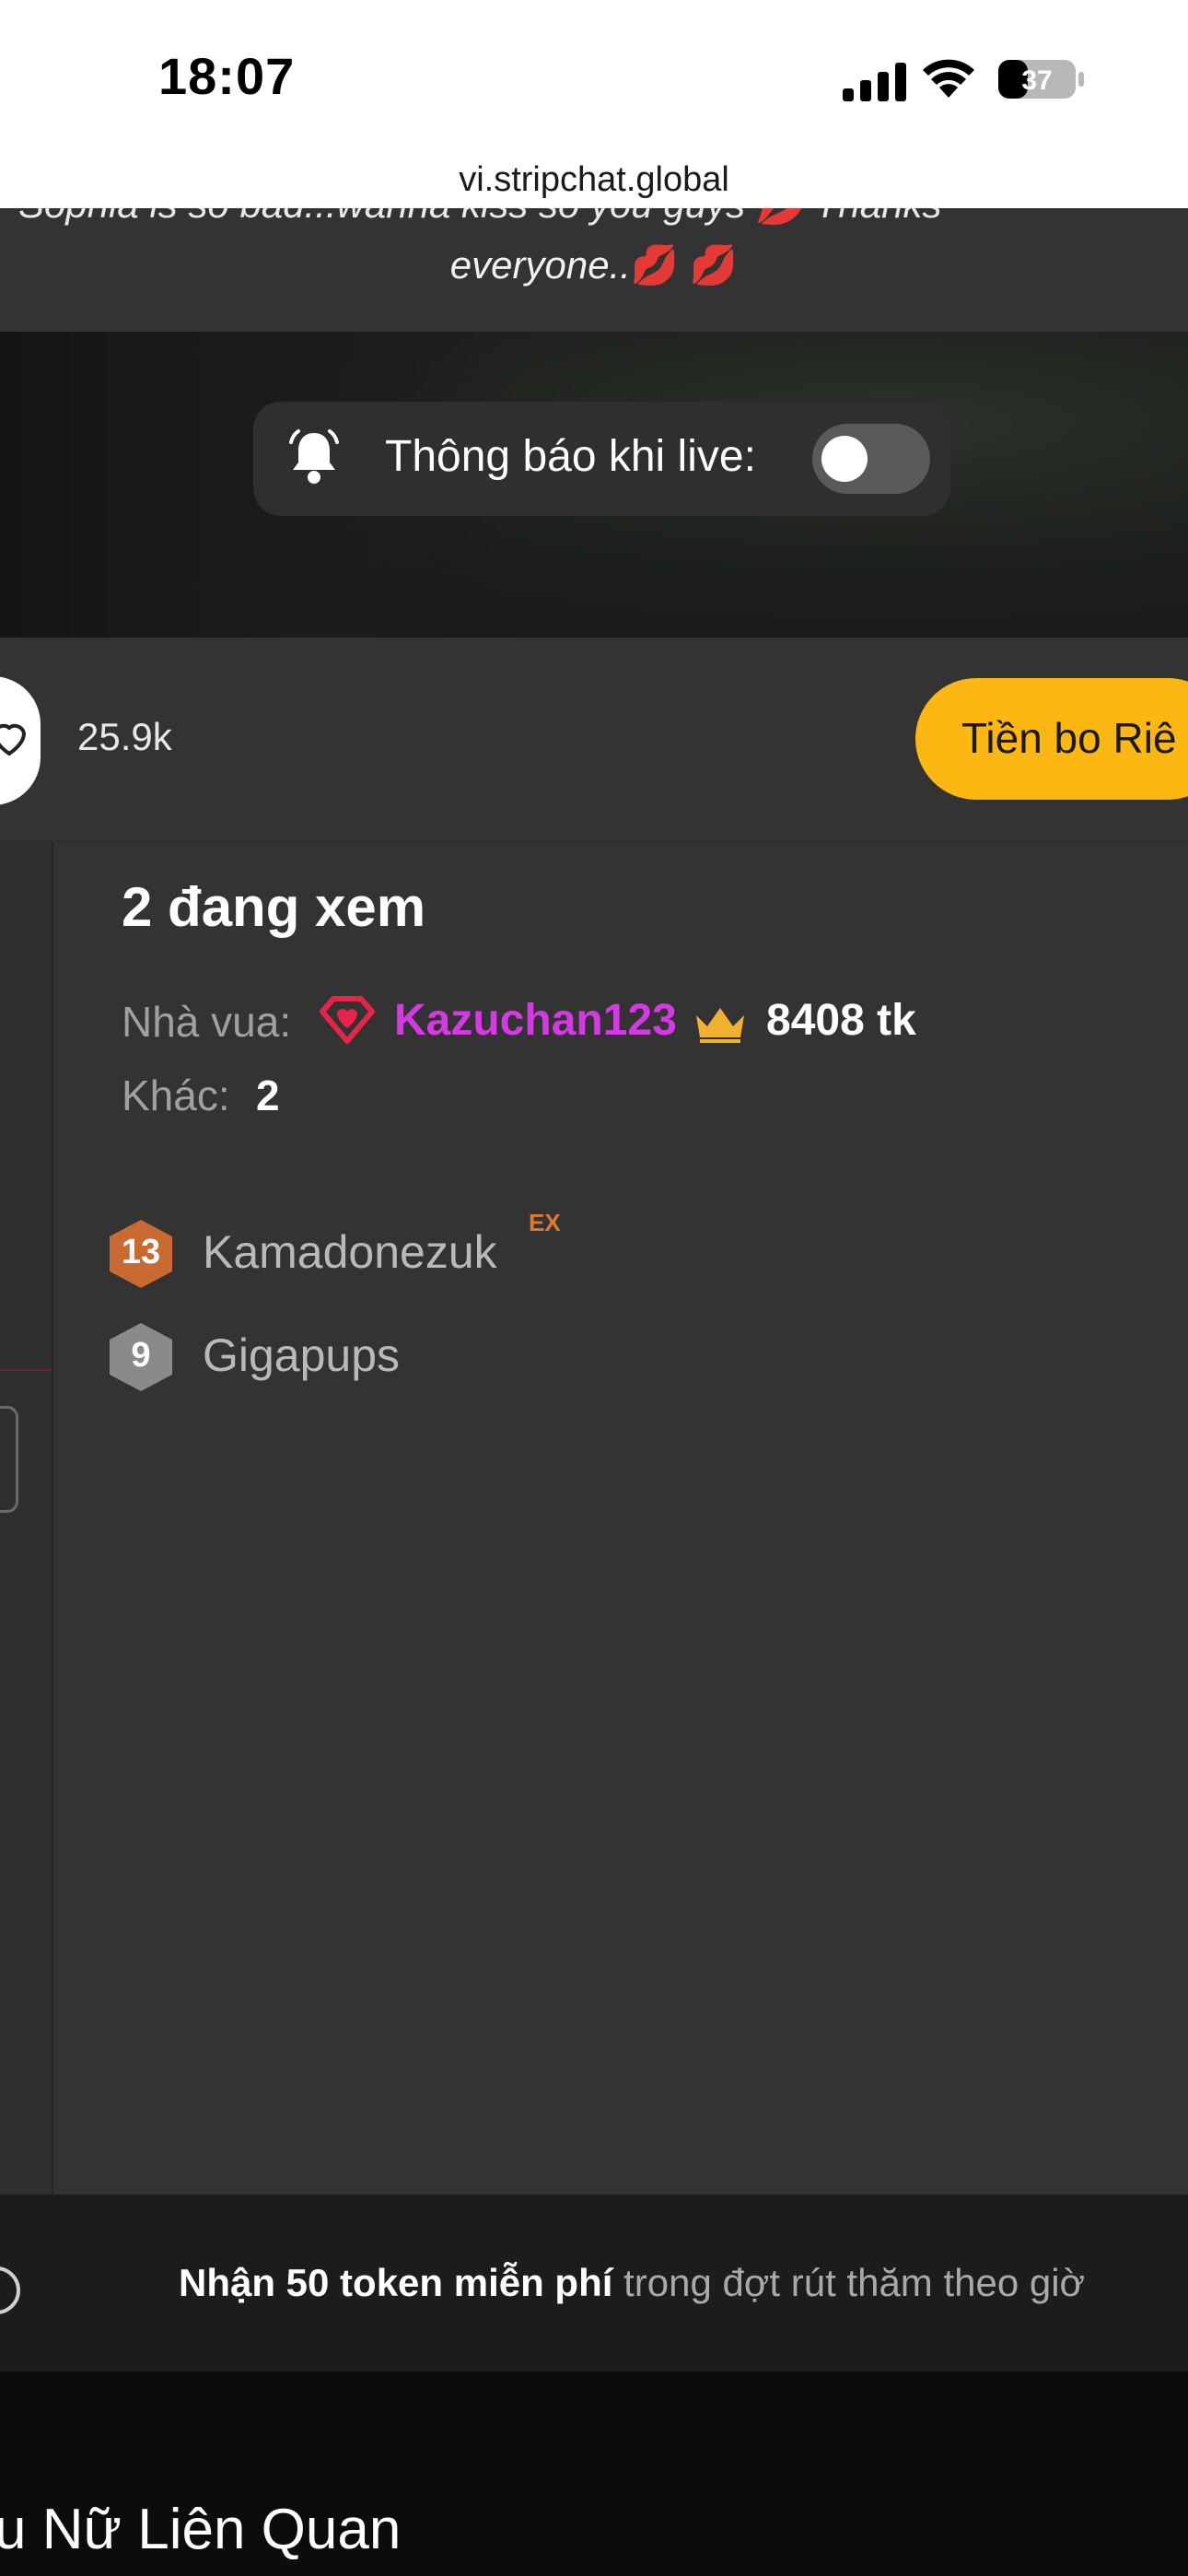  I want to click on other-label: Khác:, so click(176, 1095).